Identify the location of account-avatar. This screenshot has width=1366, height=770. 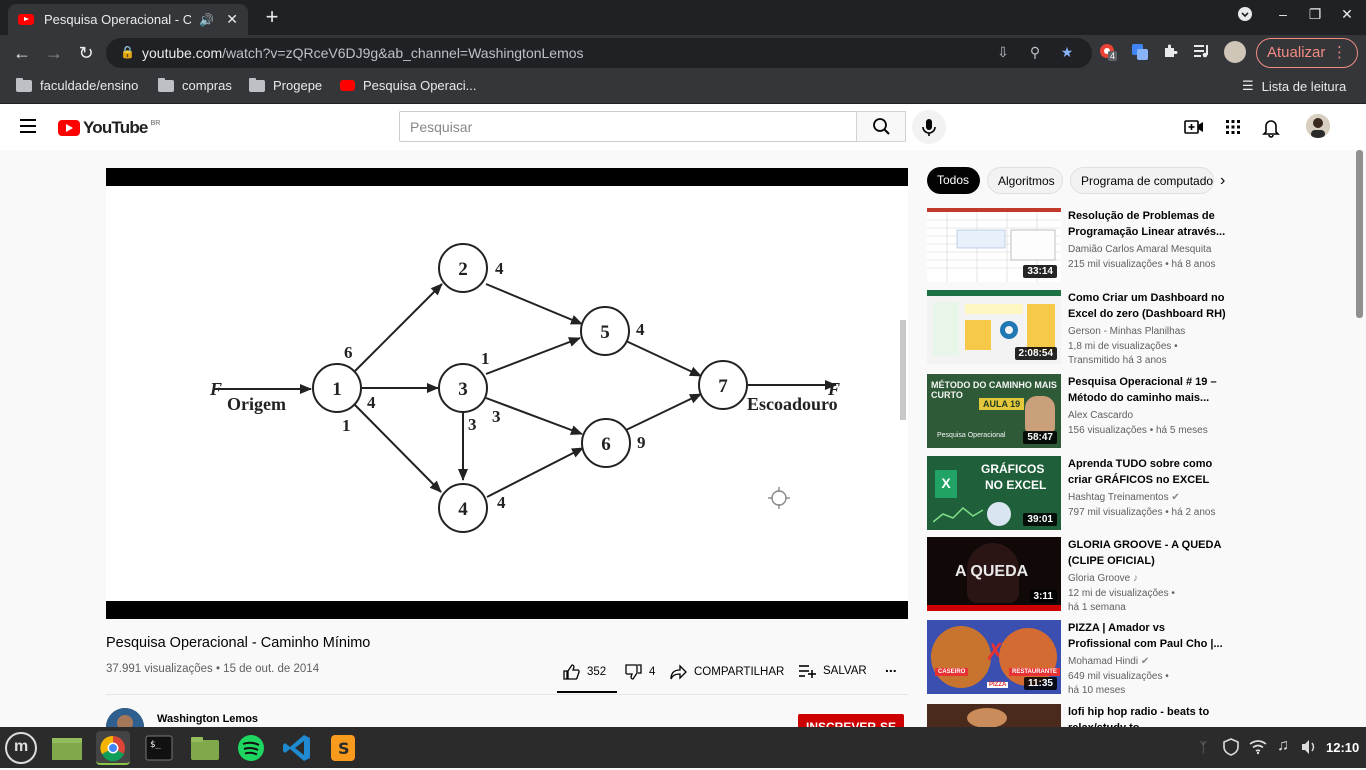
(1318, 126).